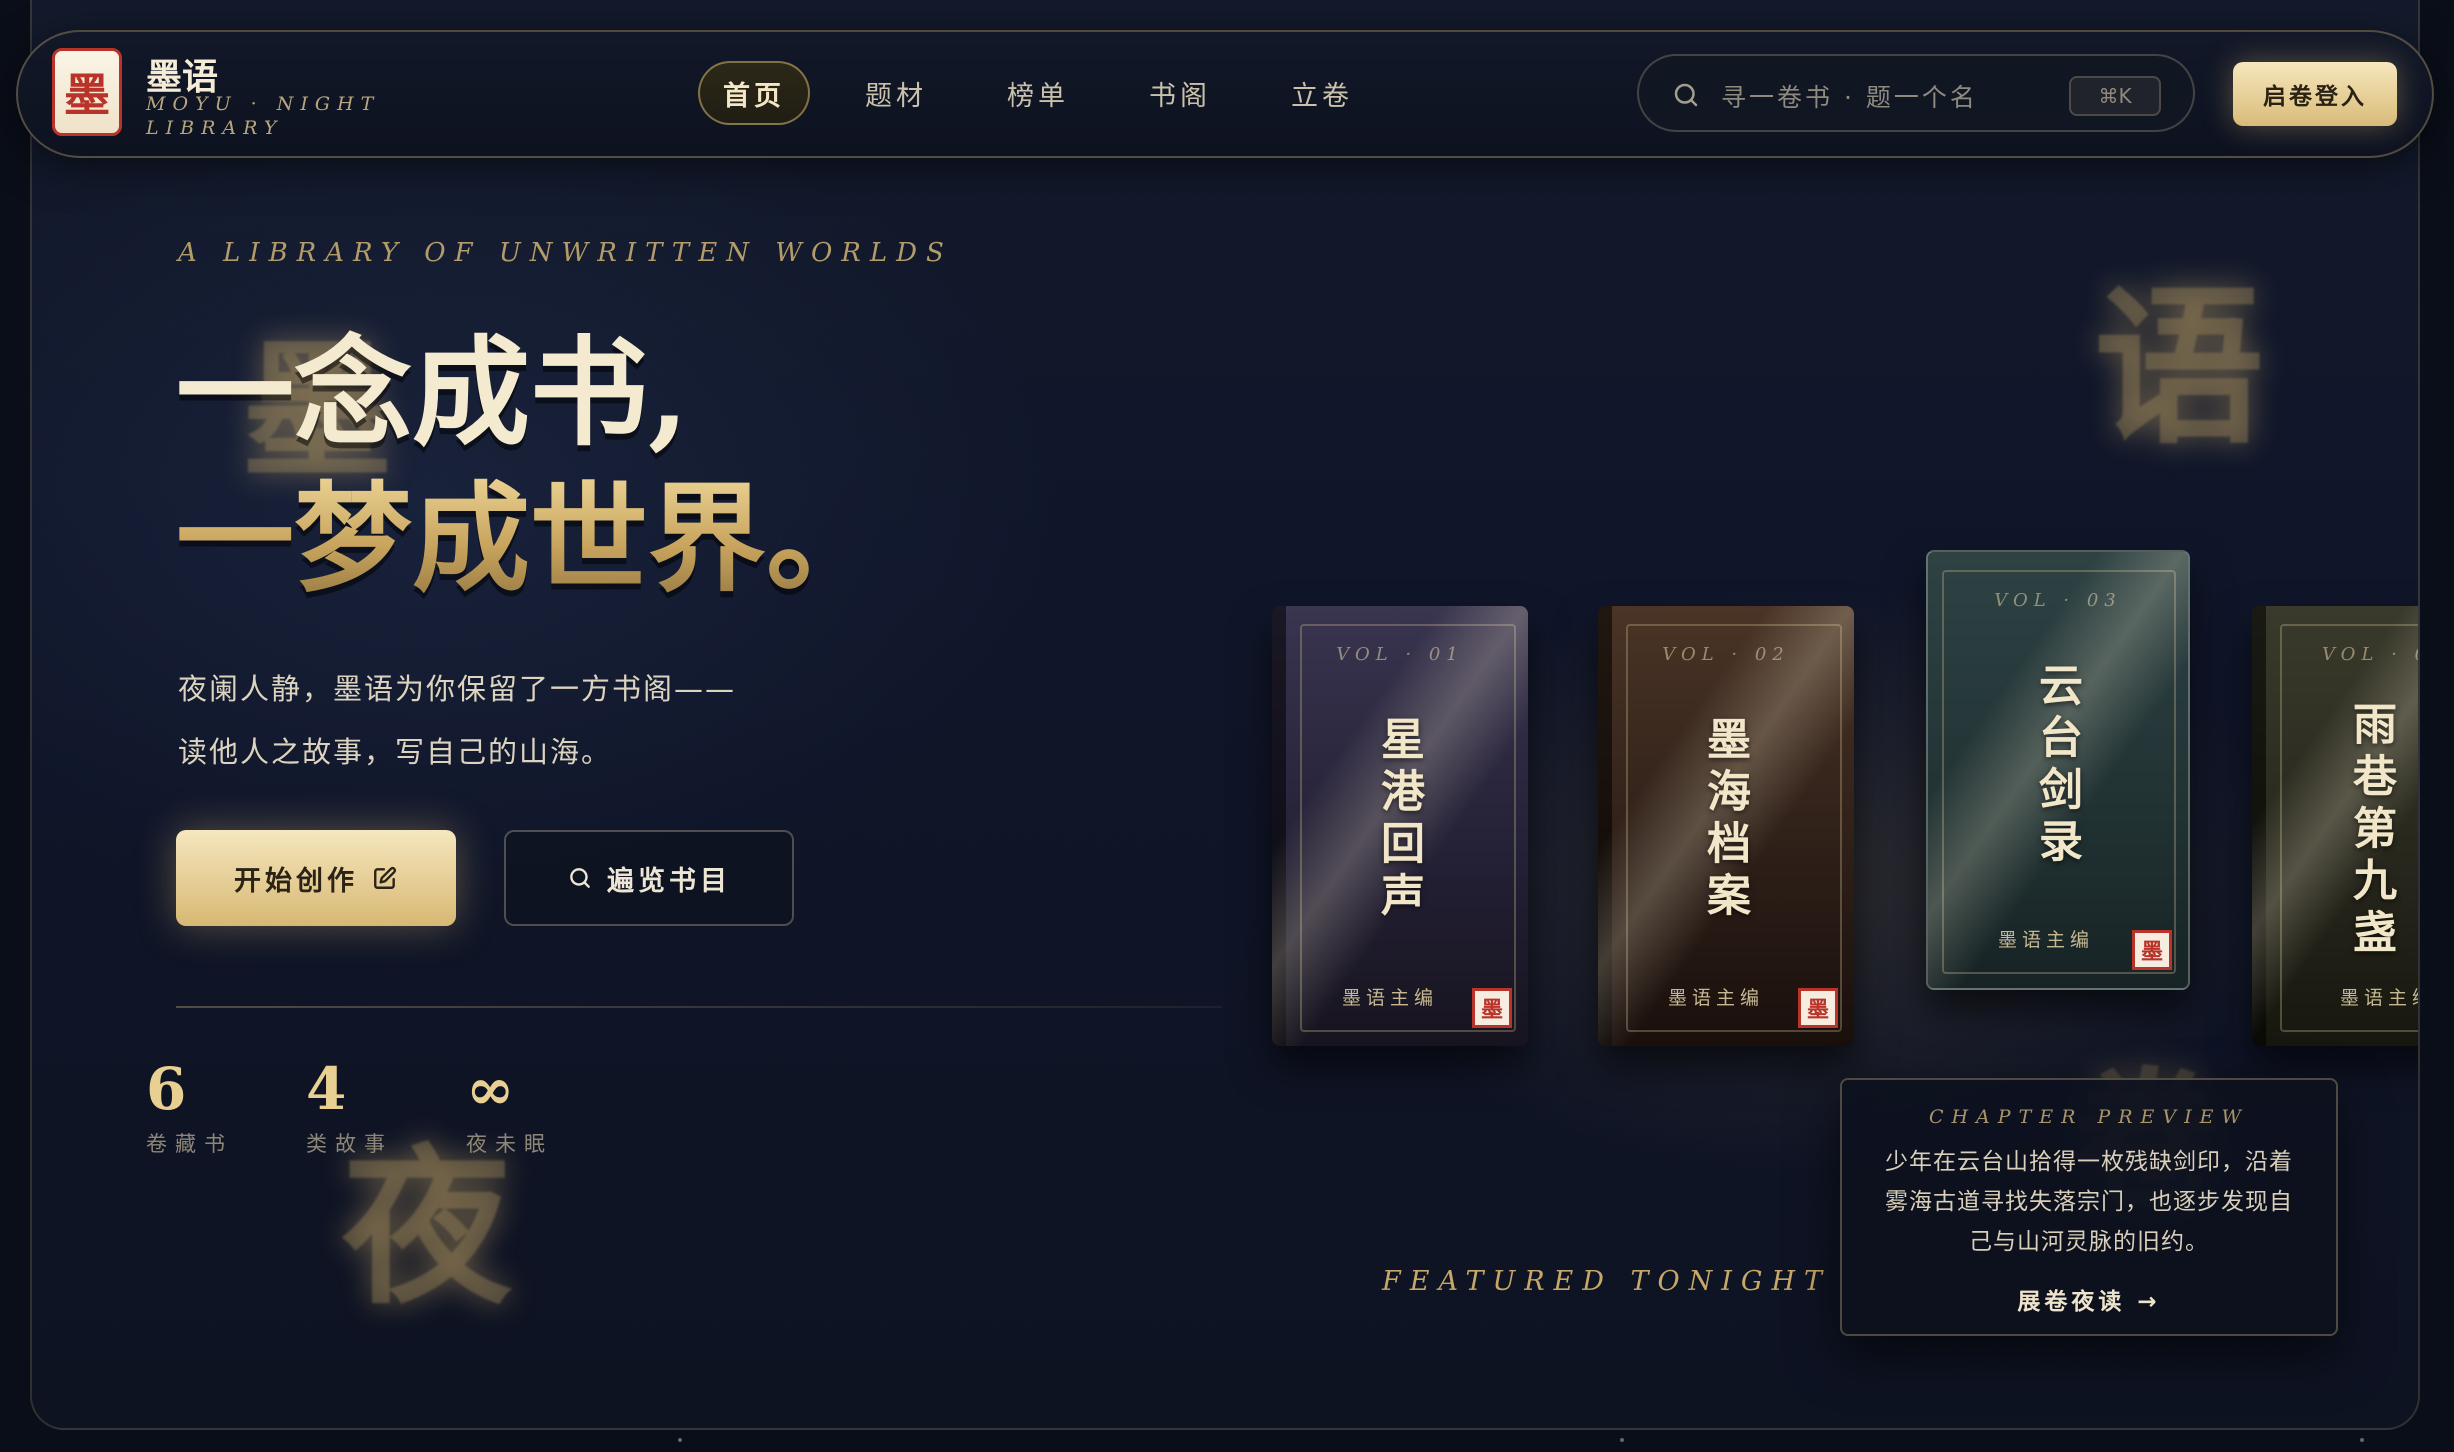 The height and width of the screenshot is (1452, 2454). Describe the element at coordinates (2315, 94) in the screenshot. I see `login-button: 启卷登入` at that location.